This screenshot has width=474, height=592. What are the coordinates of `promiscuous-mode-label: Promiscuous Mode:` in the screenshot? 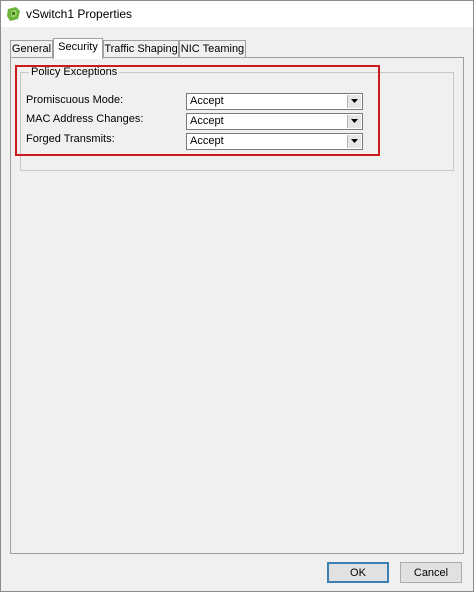 It's located at (75, 100).